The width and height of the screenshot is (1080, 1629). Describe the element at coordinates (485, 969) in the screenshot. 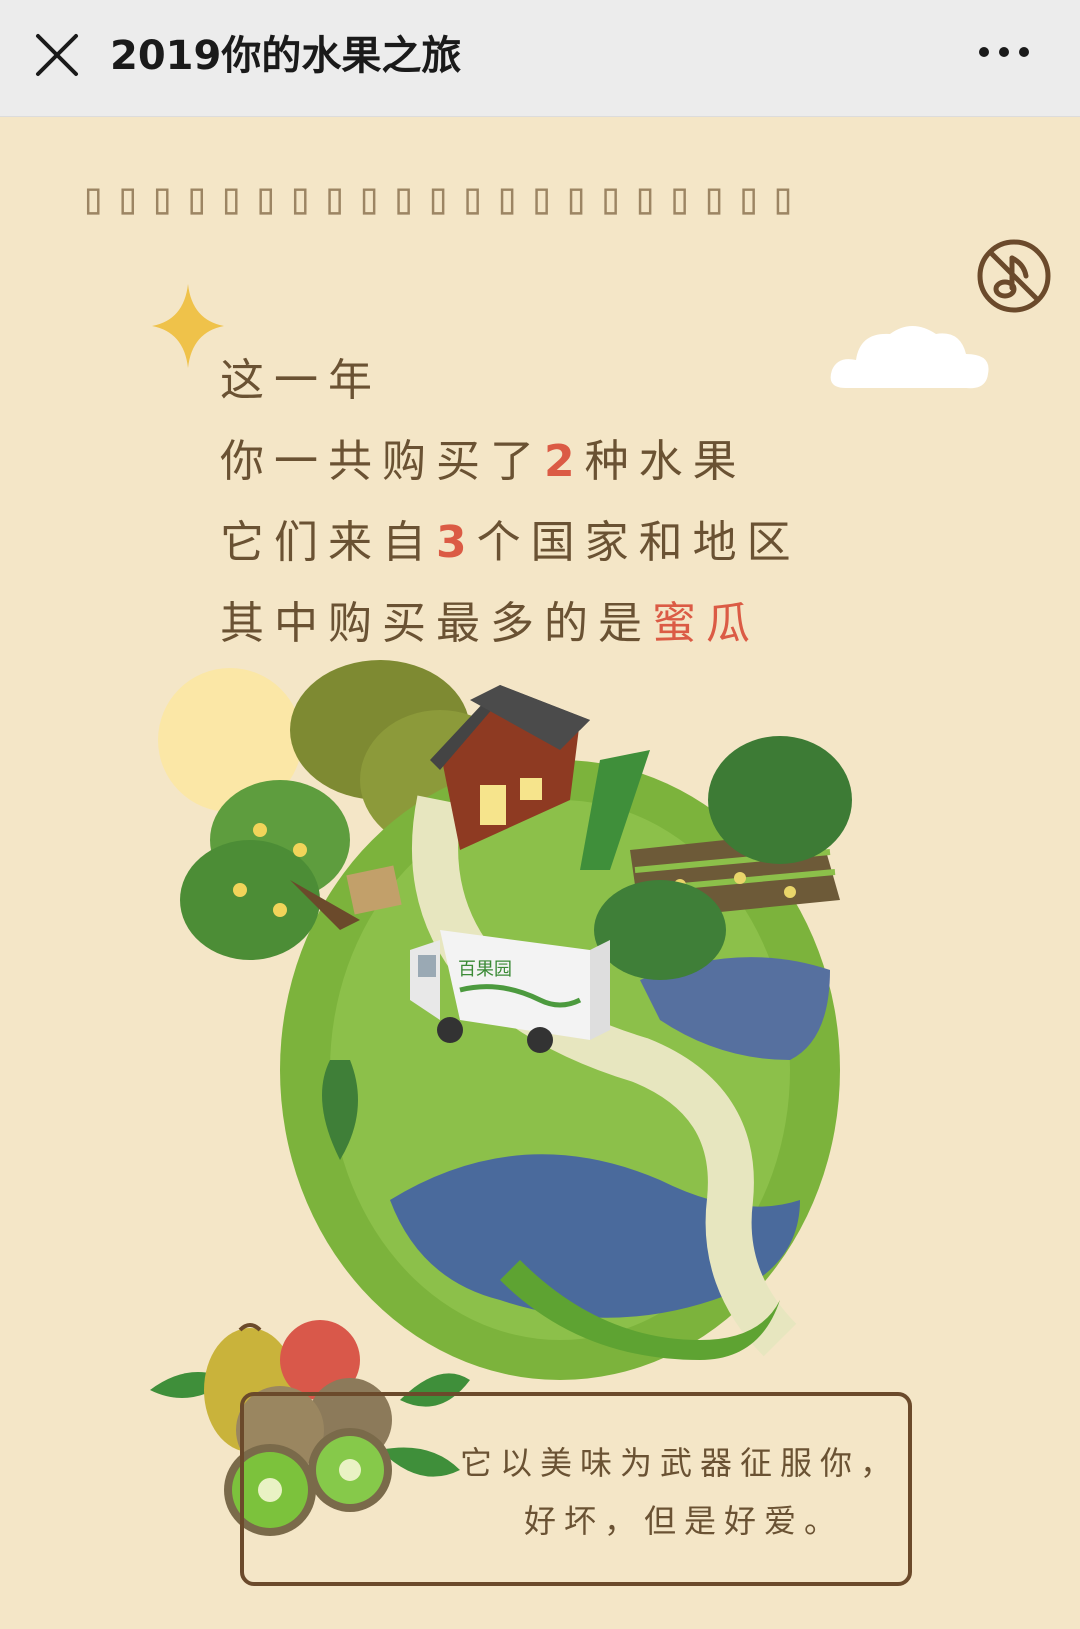

I see `truck-logo-text: 百果园` at that location.